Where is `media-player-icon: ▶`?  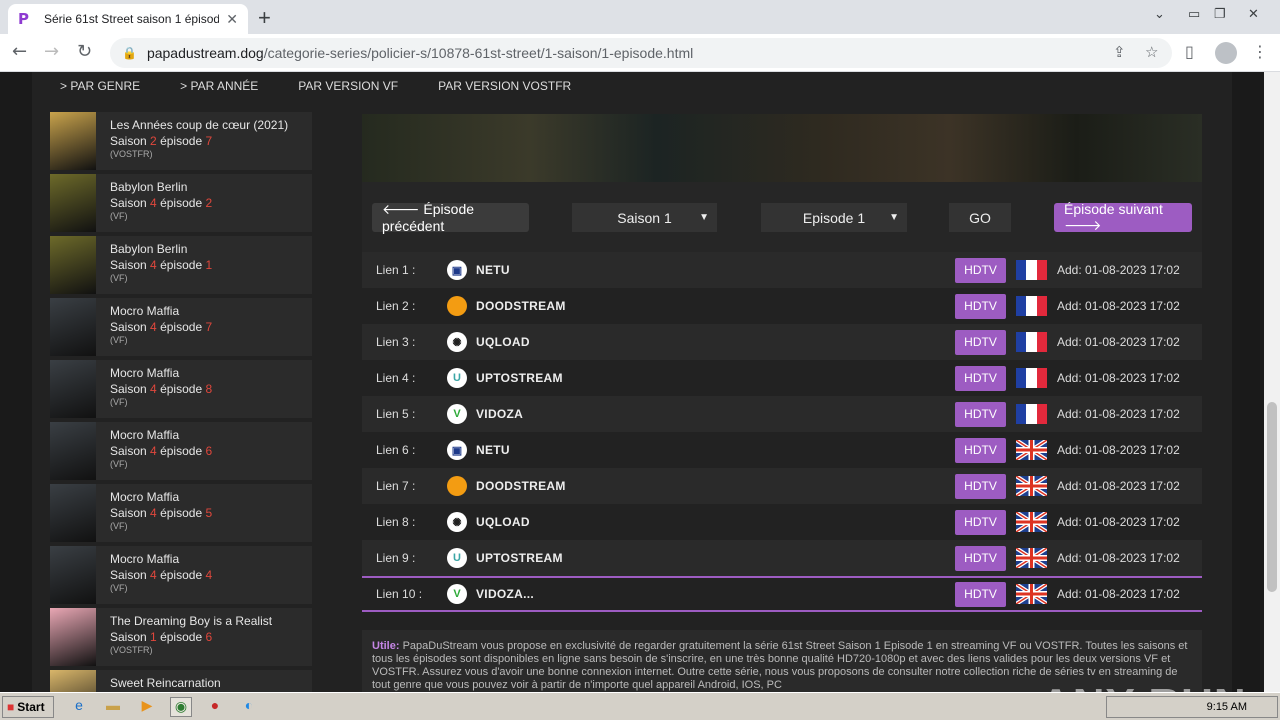
media-player-icon: ▶ is located at coordinates (147, 707).